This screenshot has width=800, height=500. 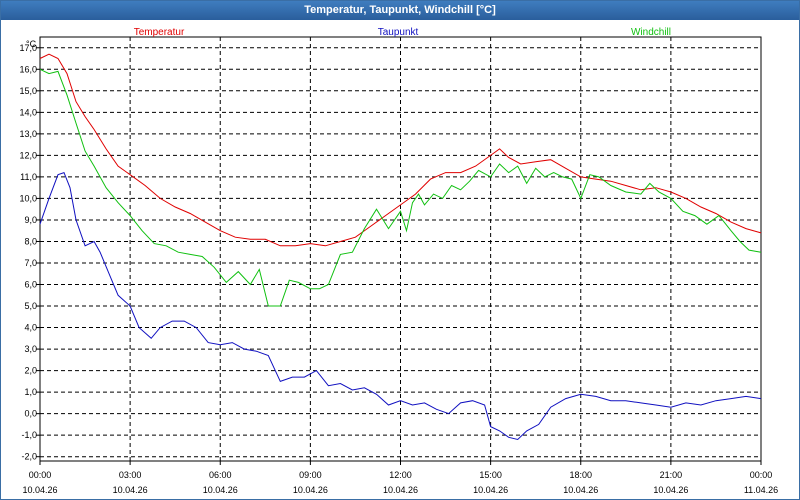 What do you see at coordinates (30, 306) in the screenshot?
I see `y-tick-label: 5,0` at bounding box center [30, 306].